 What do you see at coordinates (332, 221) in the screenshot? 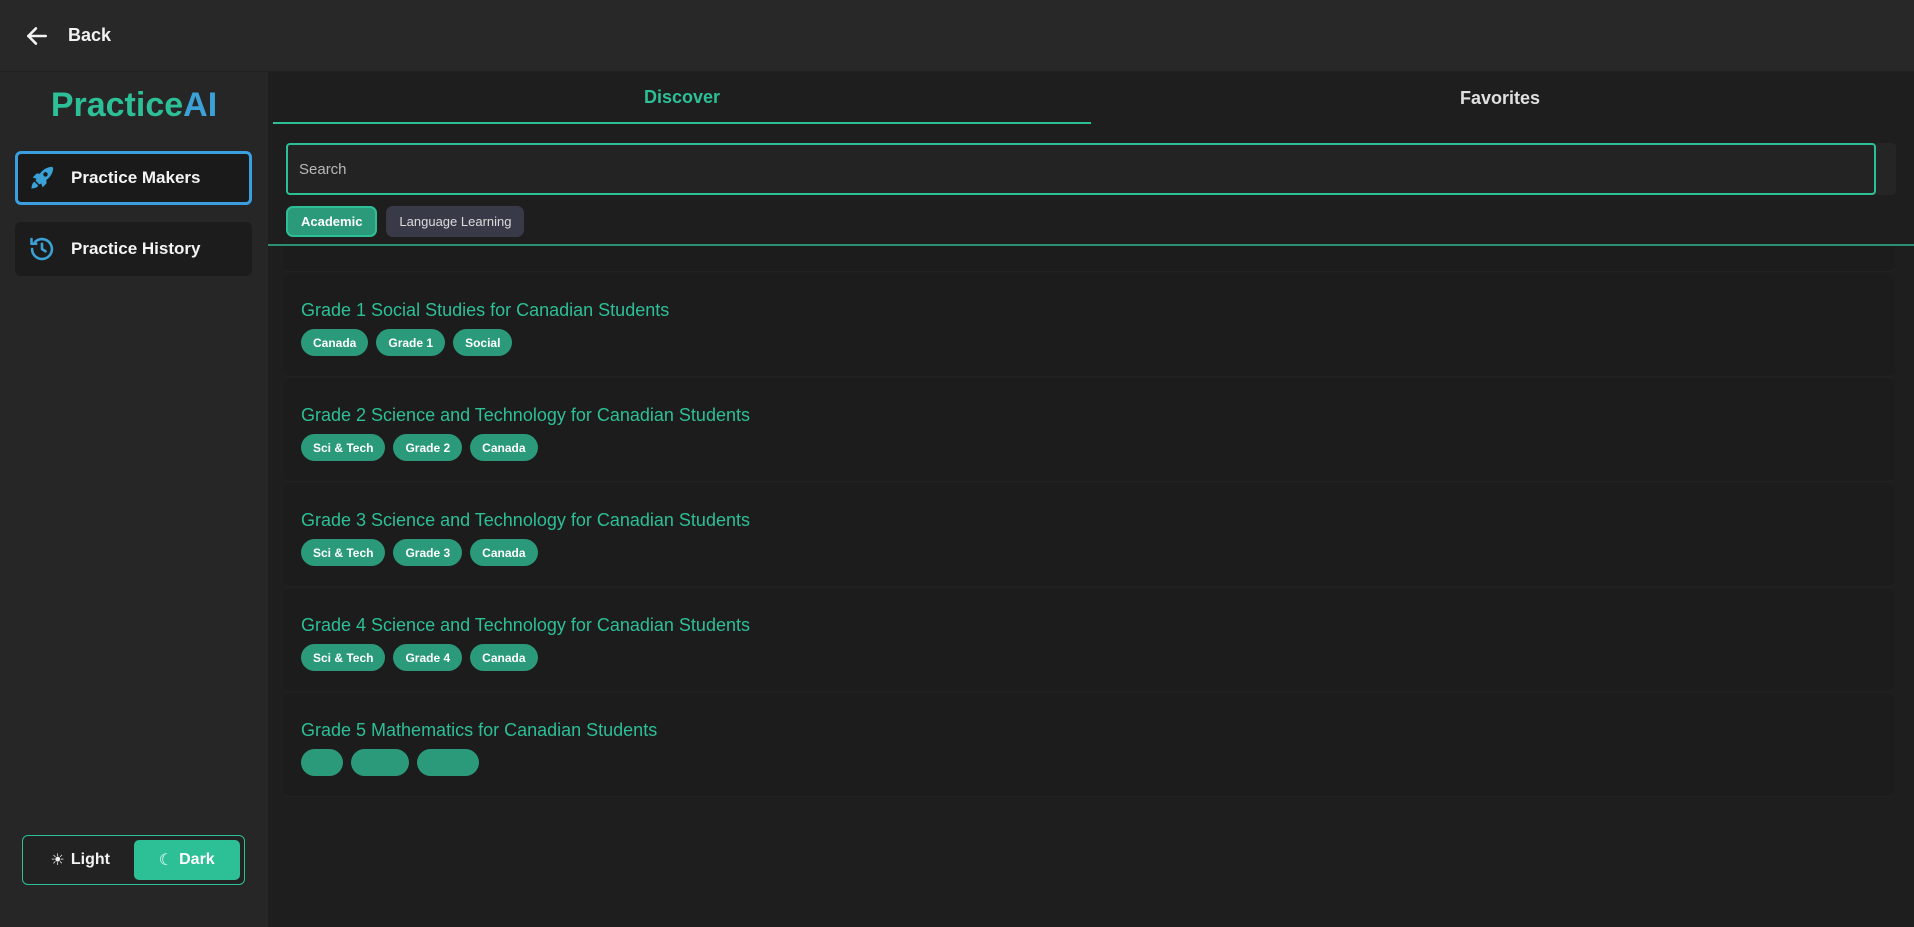
I see `filter-academic: Academic` at bounding box center [332, 221].